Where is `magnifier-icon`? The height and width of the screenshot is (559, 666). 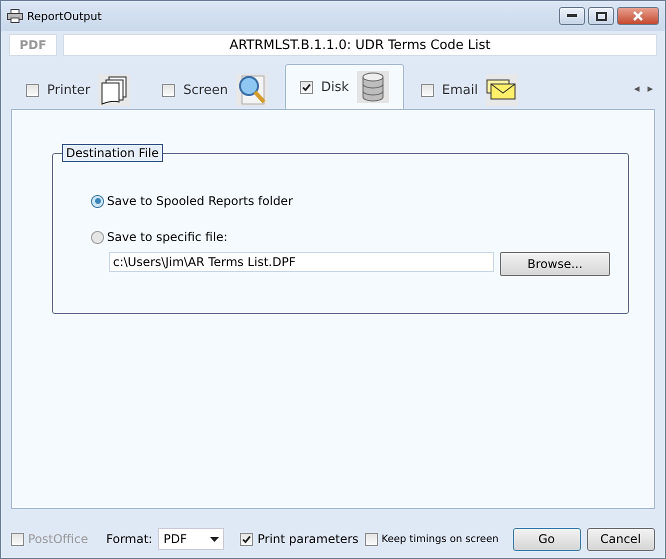
magnifier-icon is located at coordinates (252, 90).